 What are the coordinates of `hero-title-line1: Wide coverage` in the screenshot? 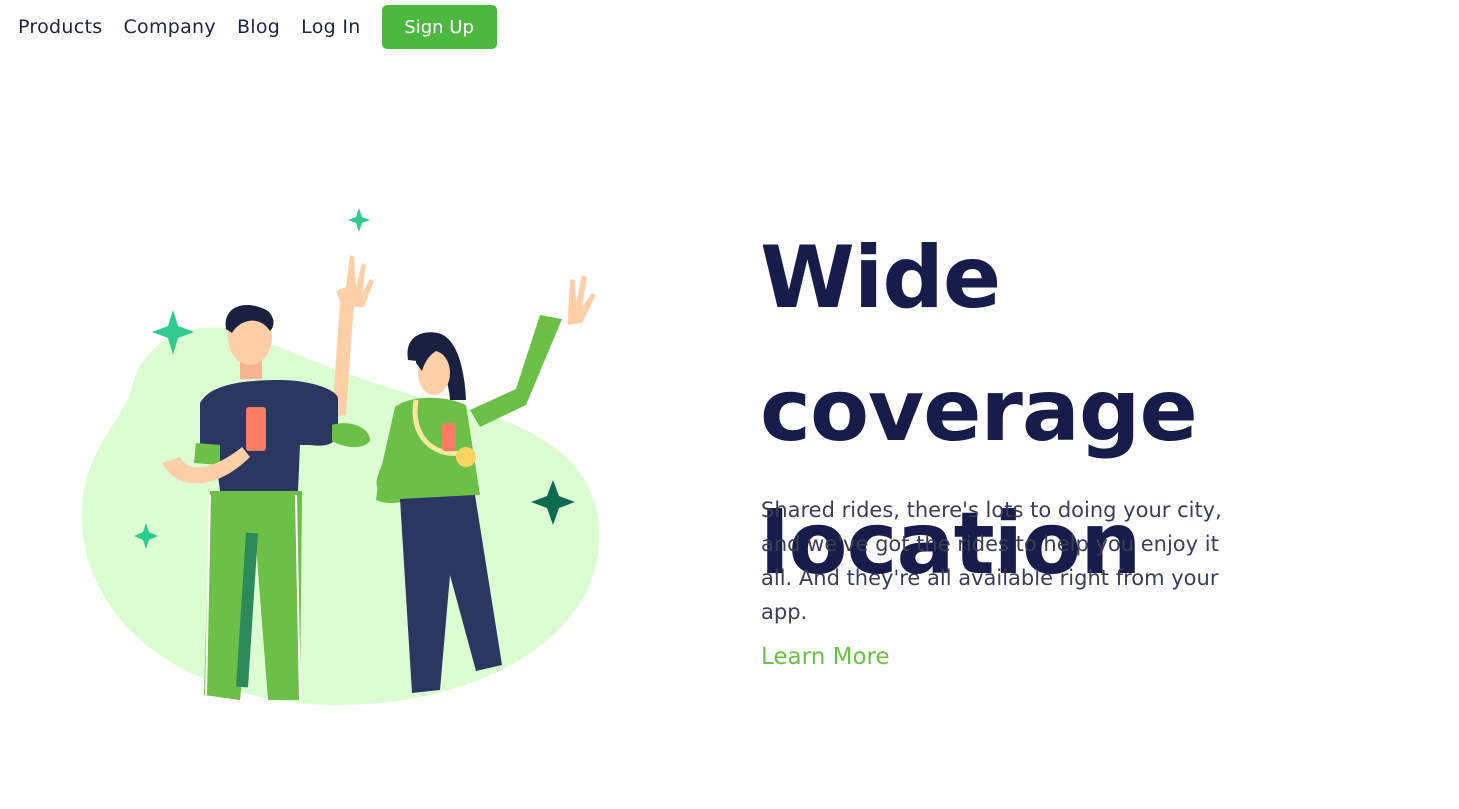 It's located at (979, 344).